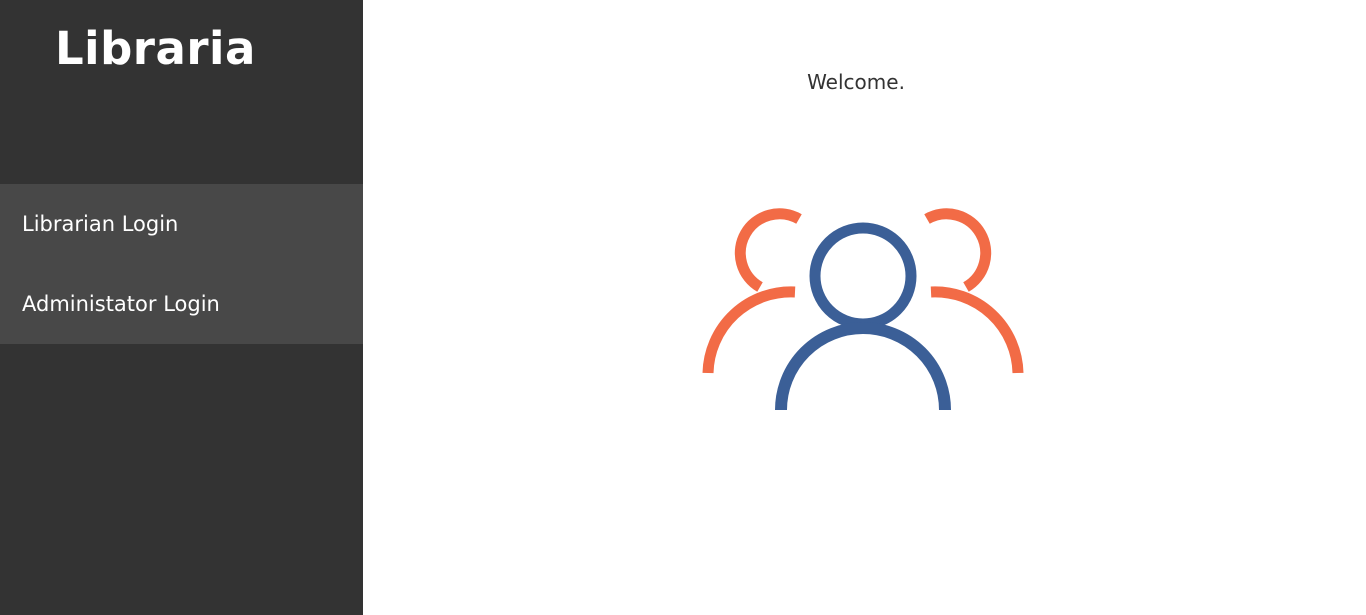  Describe the element at coordinates (856, 82) in the screenshot. I see `welcome-message: Welcome.` at that location.